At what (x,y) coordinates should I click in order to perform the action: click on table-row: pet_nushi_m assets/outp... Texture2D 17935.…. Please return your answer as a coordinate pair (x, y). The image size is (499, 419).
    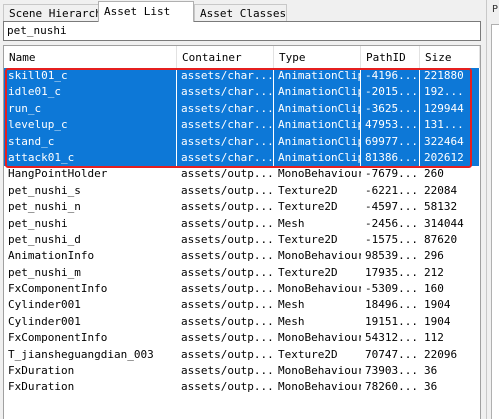
    Looking at the image, I should click on (242, 273).